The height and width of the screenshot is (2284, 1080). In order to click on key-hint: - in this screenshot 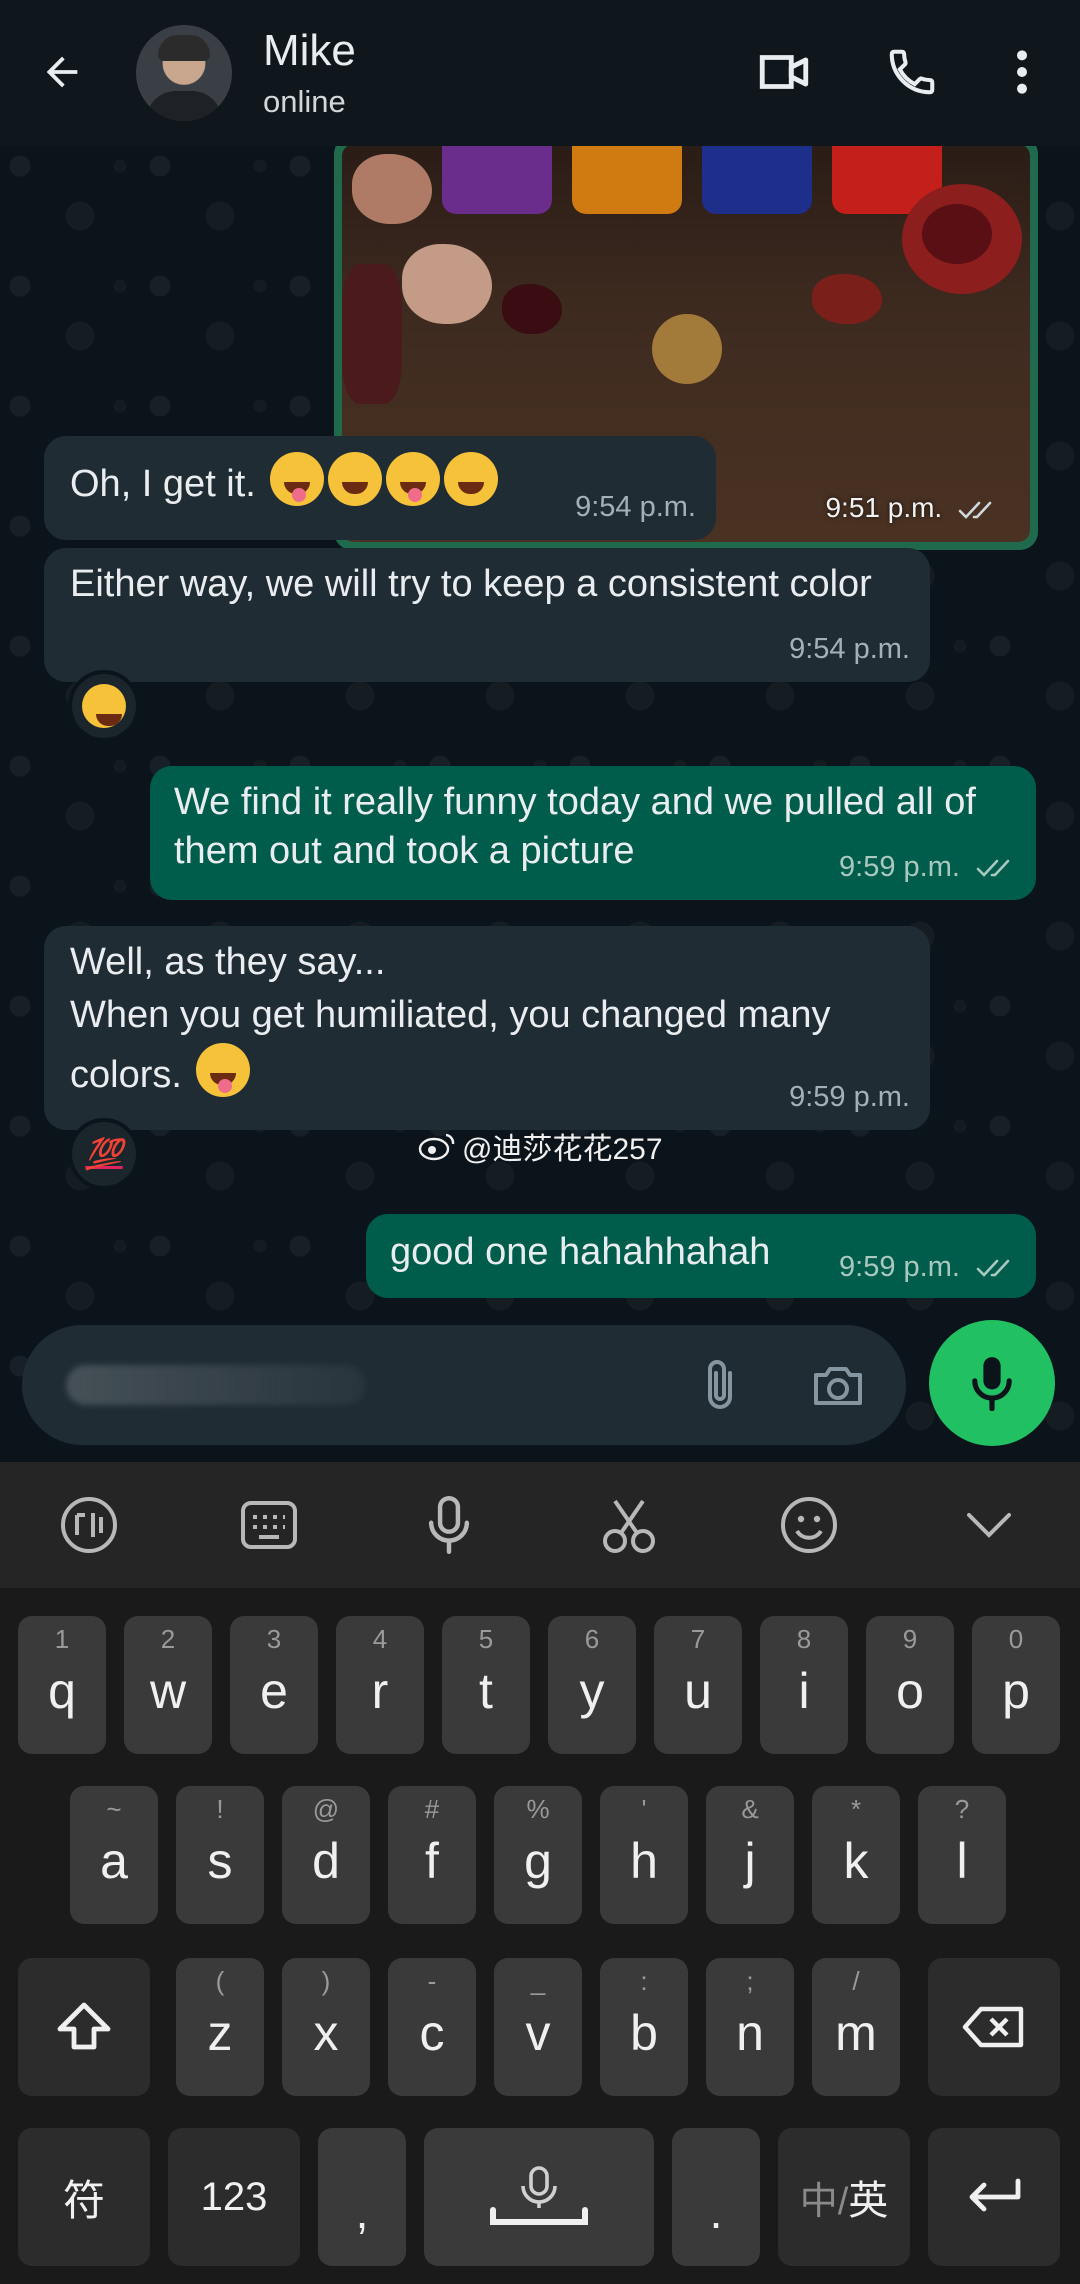, I will do `click(432, 1981)`.